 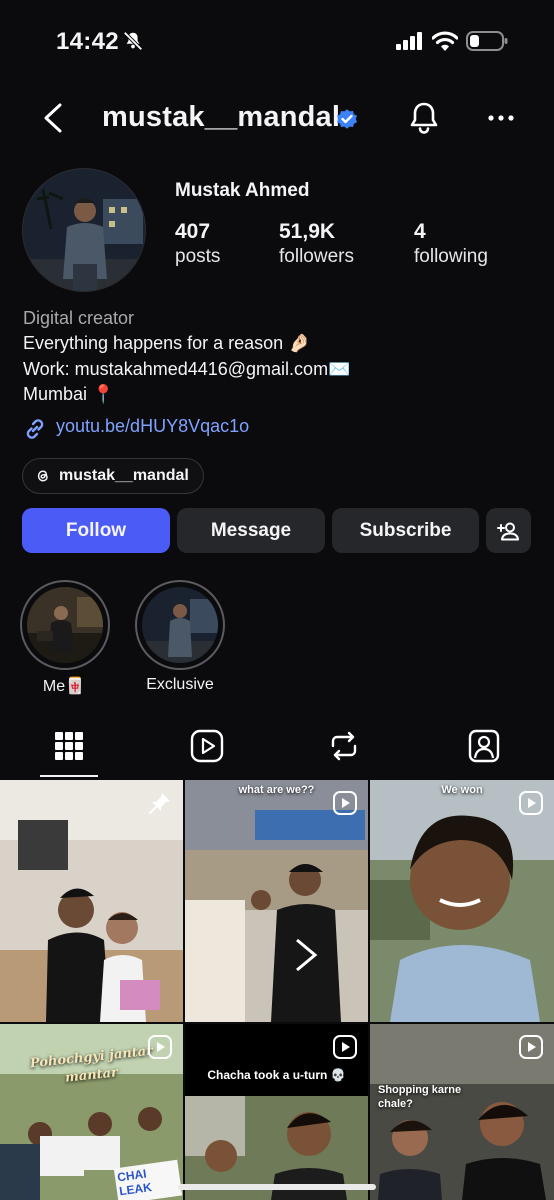 I want to click on following-count: 4, so click(x=420, y=231).